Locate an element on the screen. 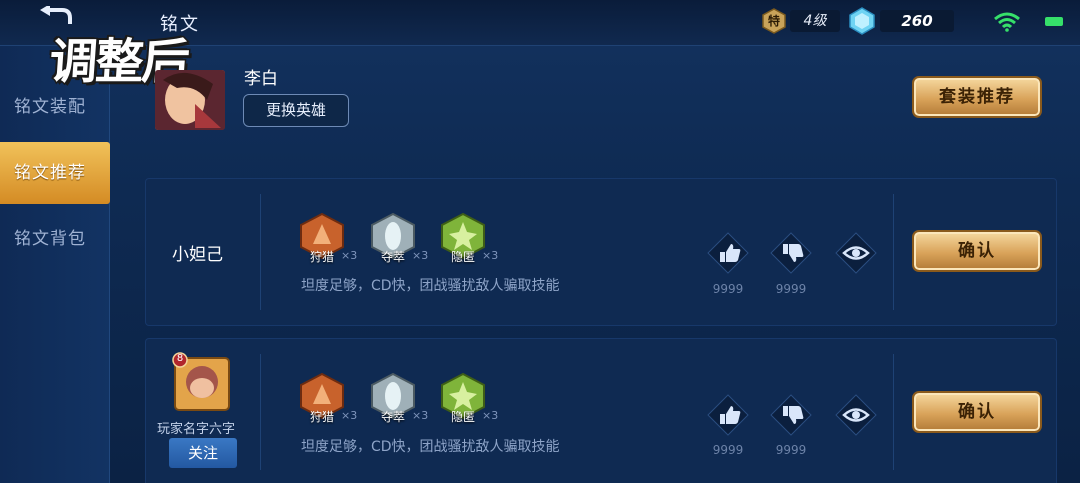 The image size is (1080, 483). sidebar-item-rune-recommend: 铭文推荐 is located at coordinates (55, 173).